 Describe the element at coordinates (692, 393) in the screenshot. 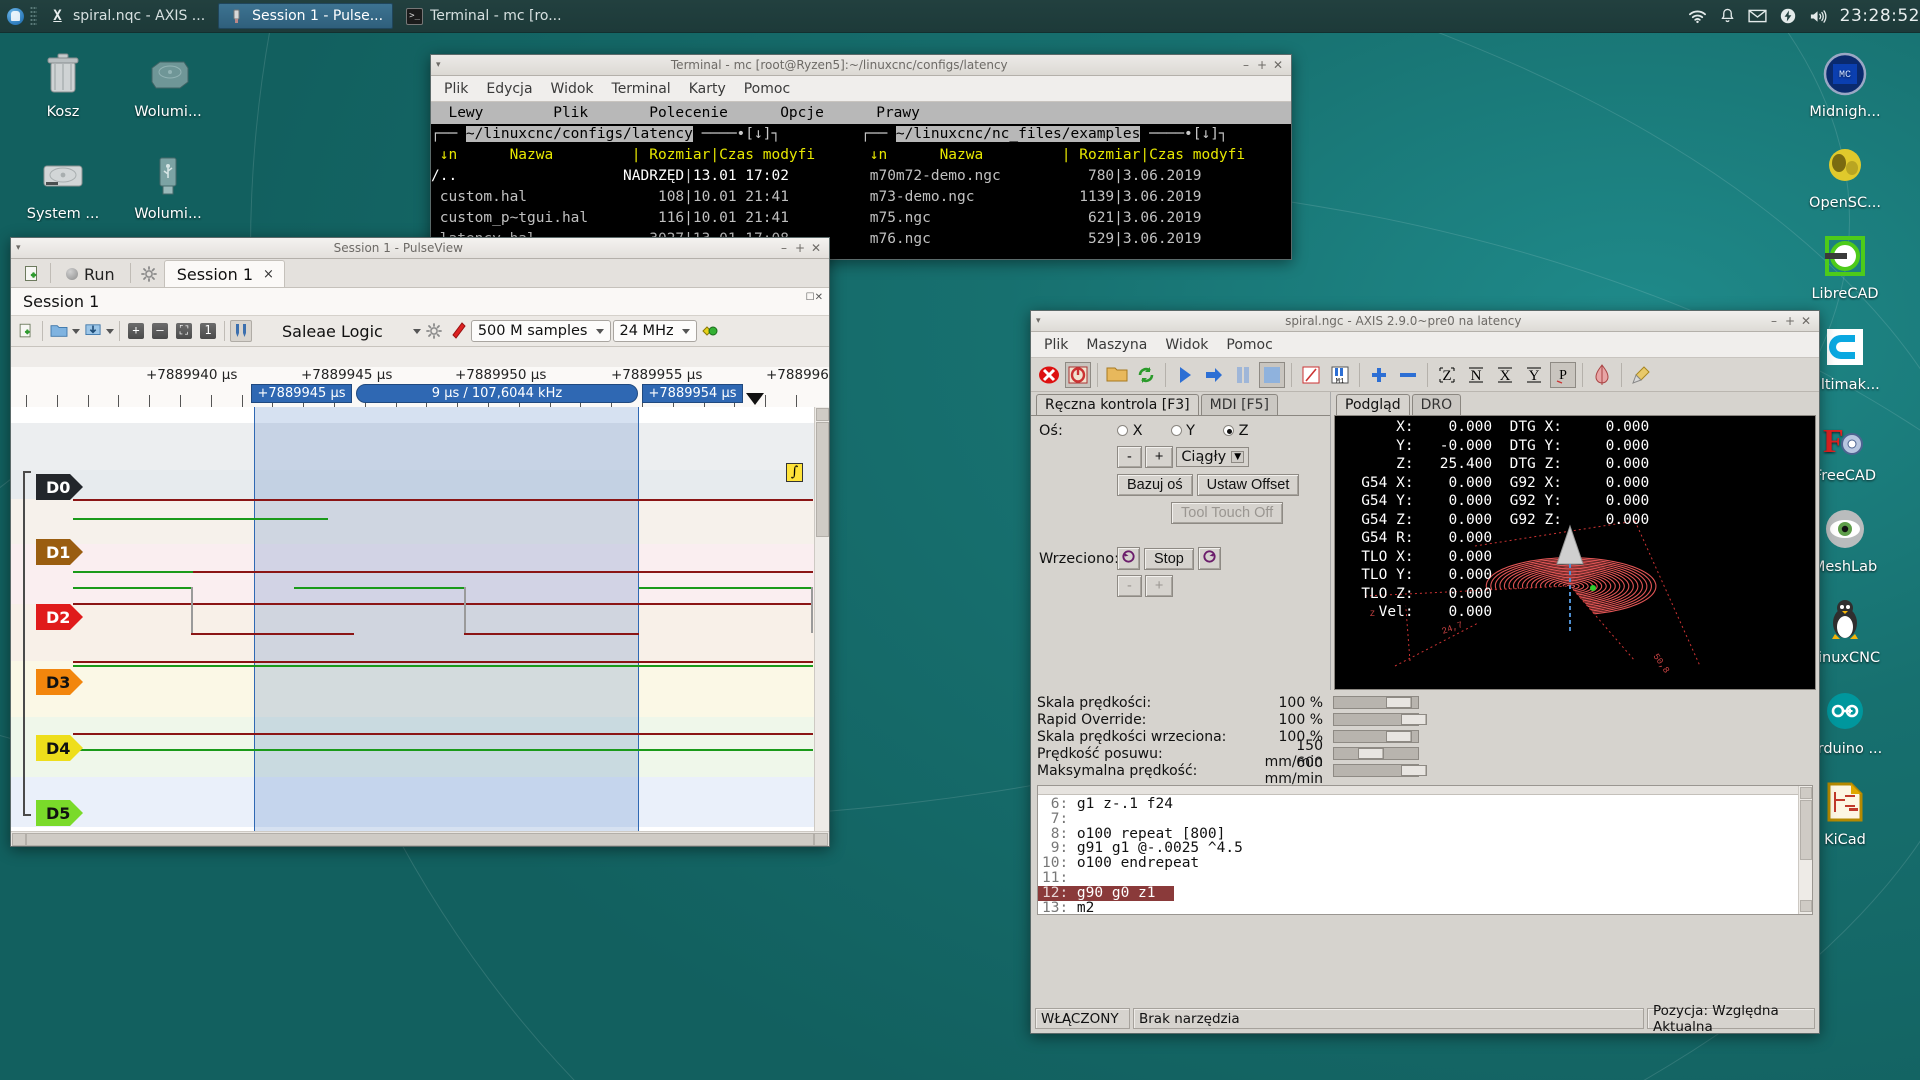

I see `cursor-right-label: +7889954 µs` at that location.